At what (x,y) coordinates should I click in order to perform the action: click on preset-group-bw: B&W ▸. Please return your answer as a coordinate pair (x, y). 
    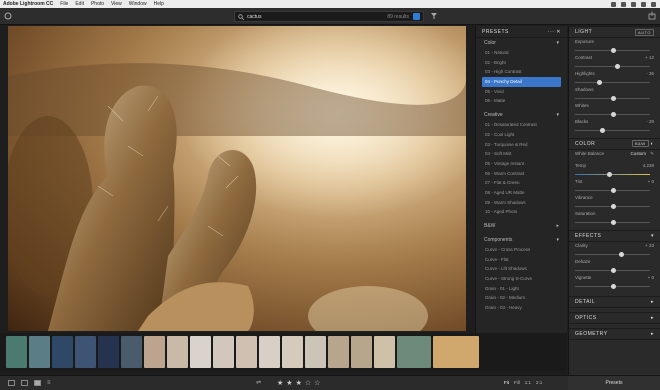
    Looking at the image, I should click on (521, 226).